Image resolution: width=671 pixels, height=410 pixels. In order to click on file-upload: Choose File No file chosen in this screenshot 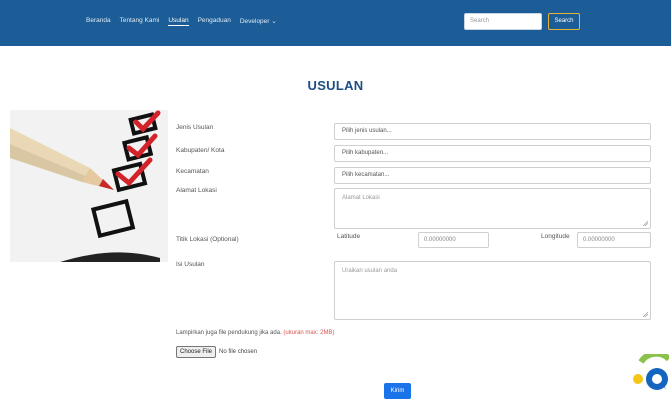, I will do `click(216, 352)`.